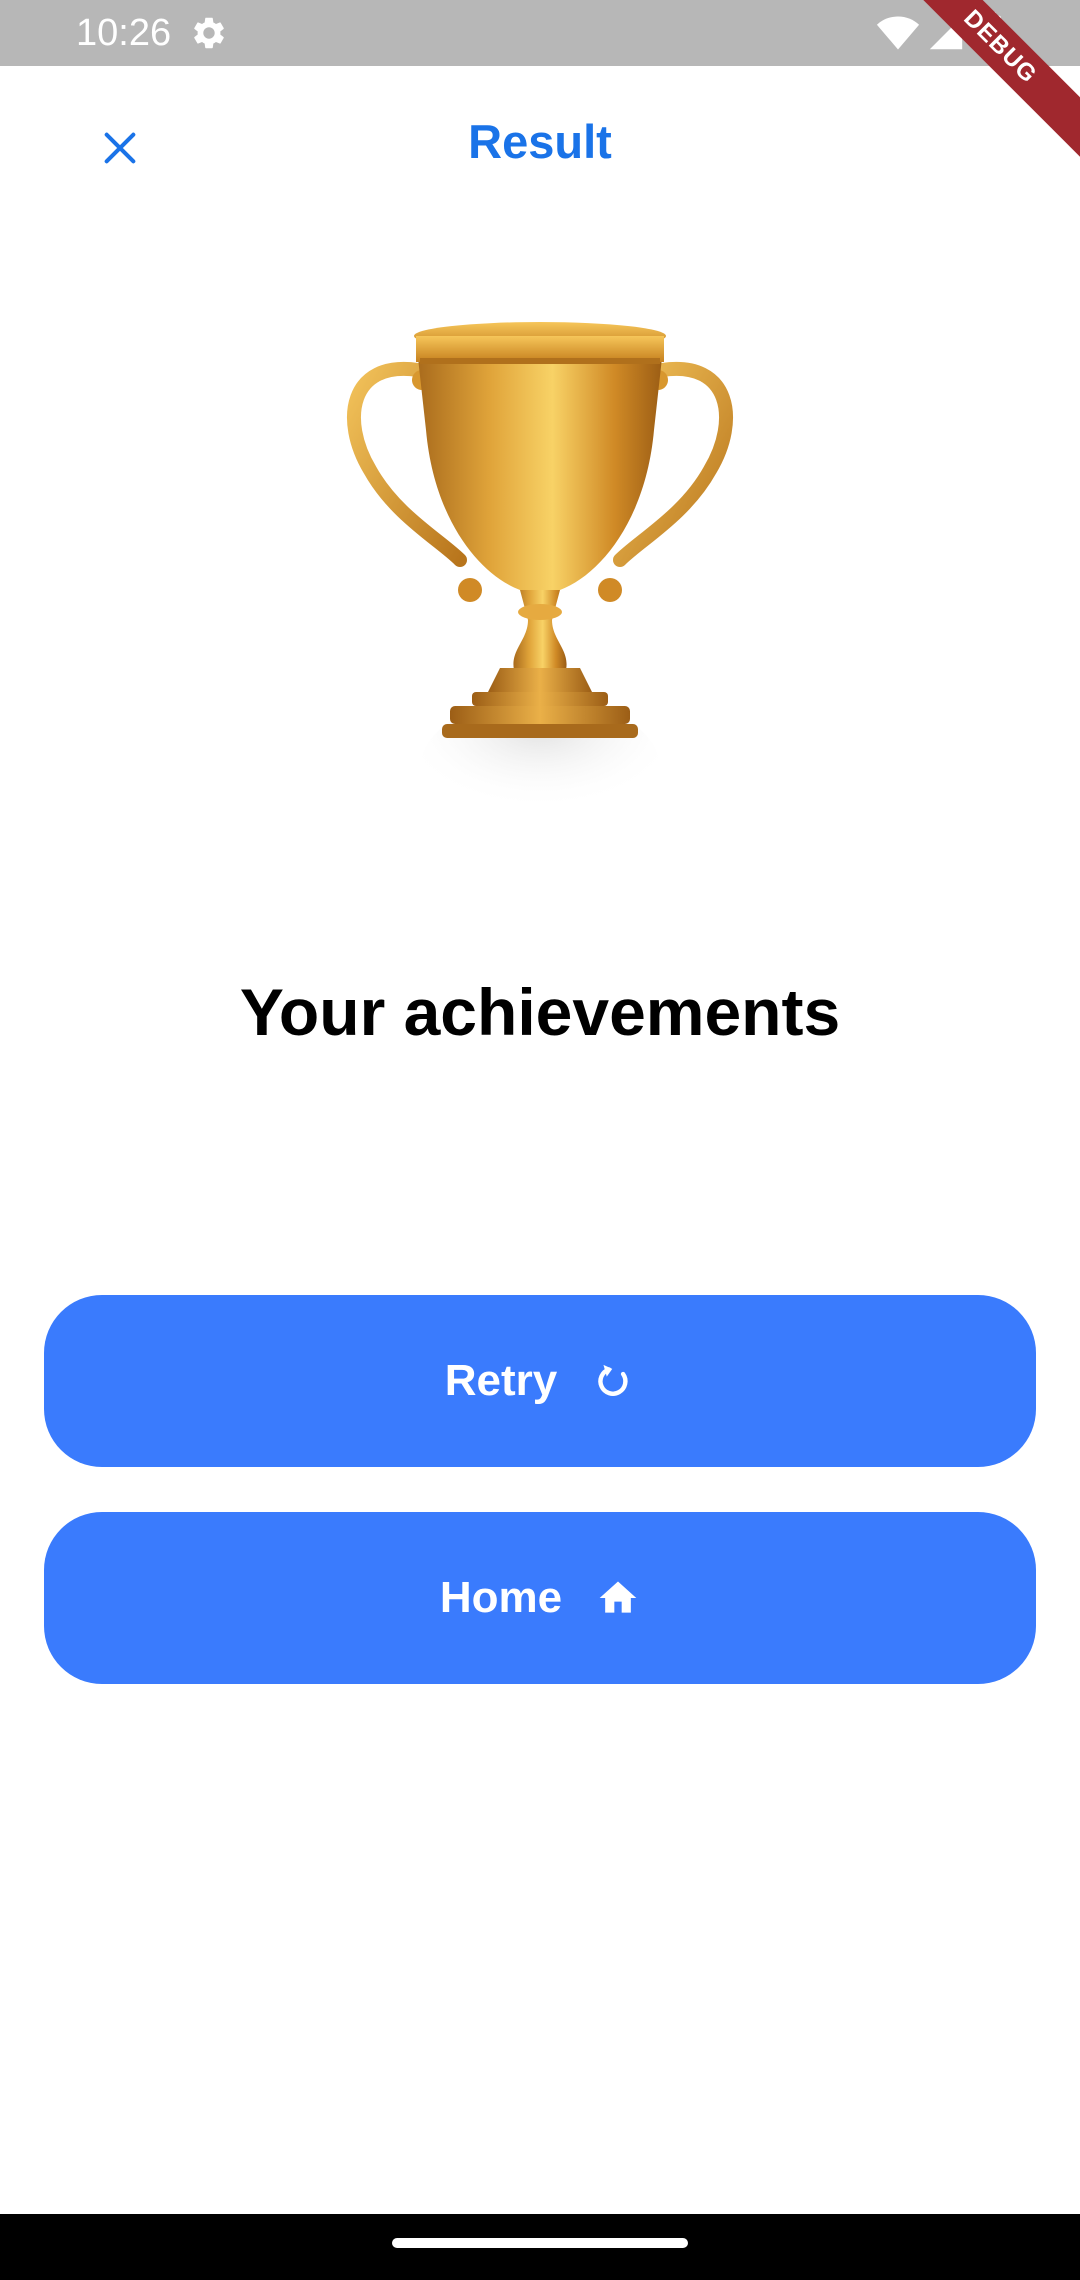  I want to click on page-title: Result, so click(540, 141).